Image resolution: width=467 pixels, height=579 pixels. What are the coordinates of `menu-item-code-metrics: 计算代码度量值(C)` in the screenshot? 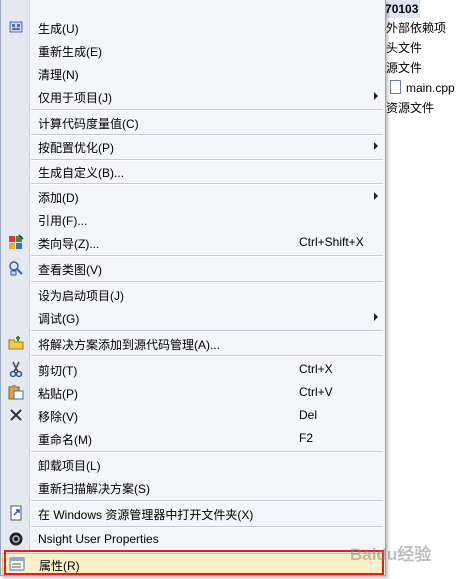 It's located at (193, 122).